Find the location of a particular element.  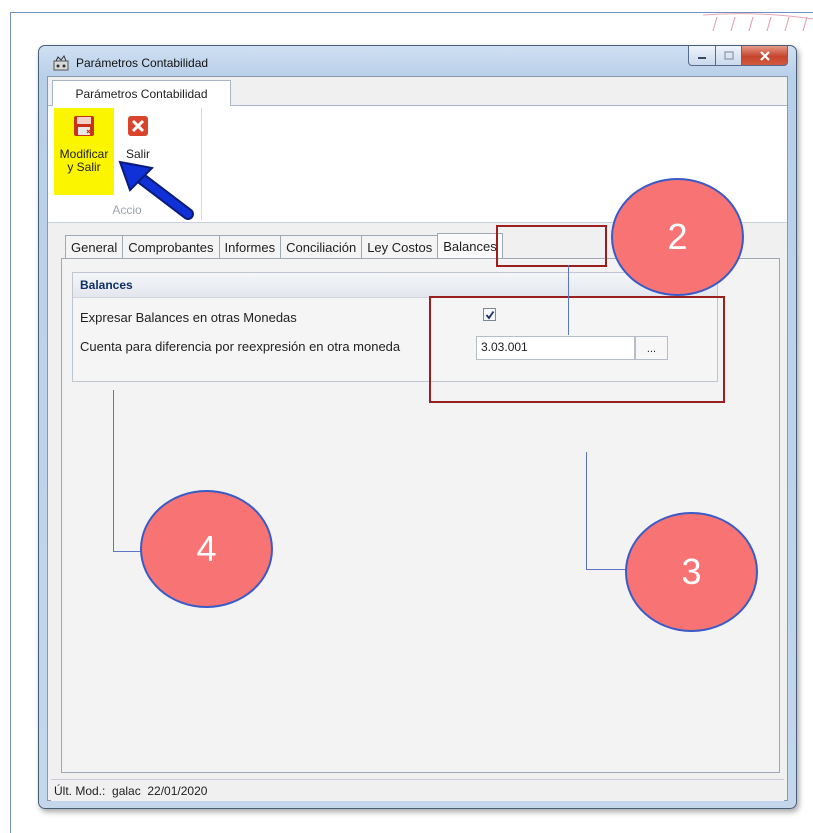

close-button is located at coordinates (765, 56).